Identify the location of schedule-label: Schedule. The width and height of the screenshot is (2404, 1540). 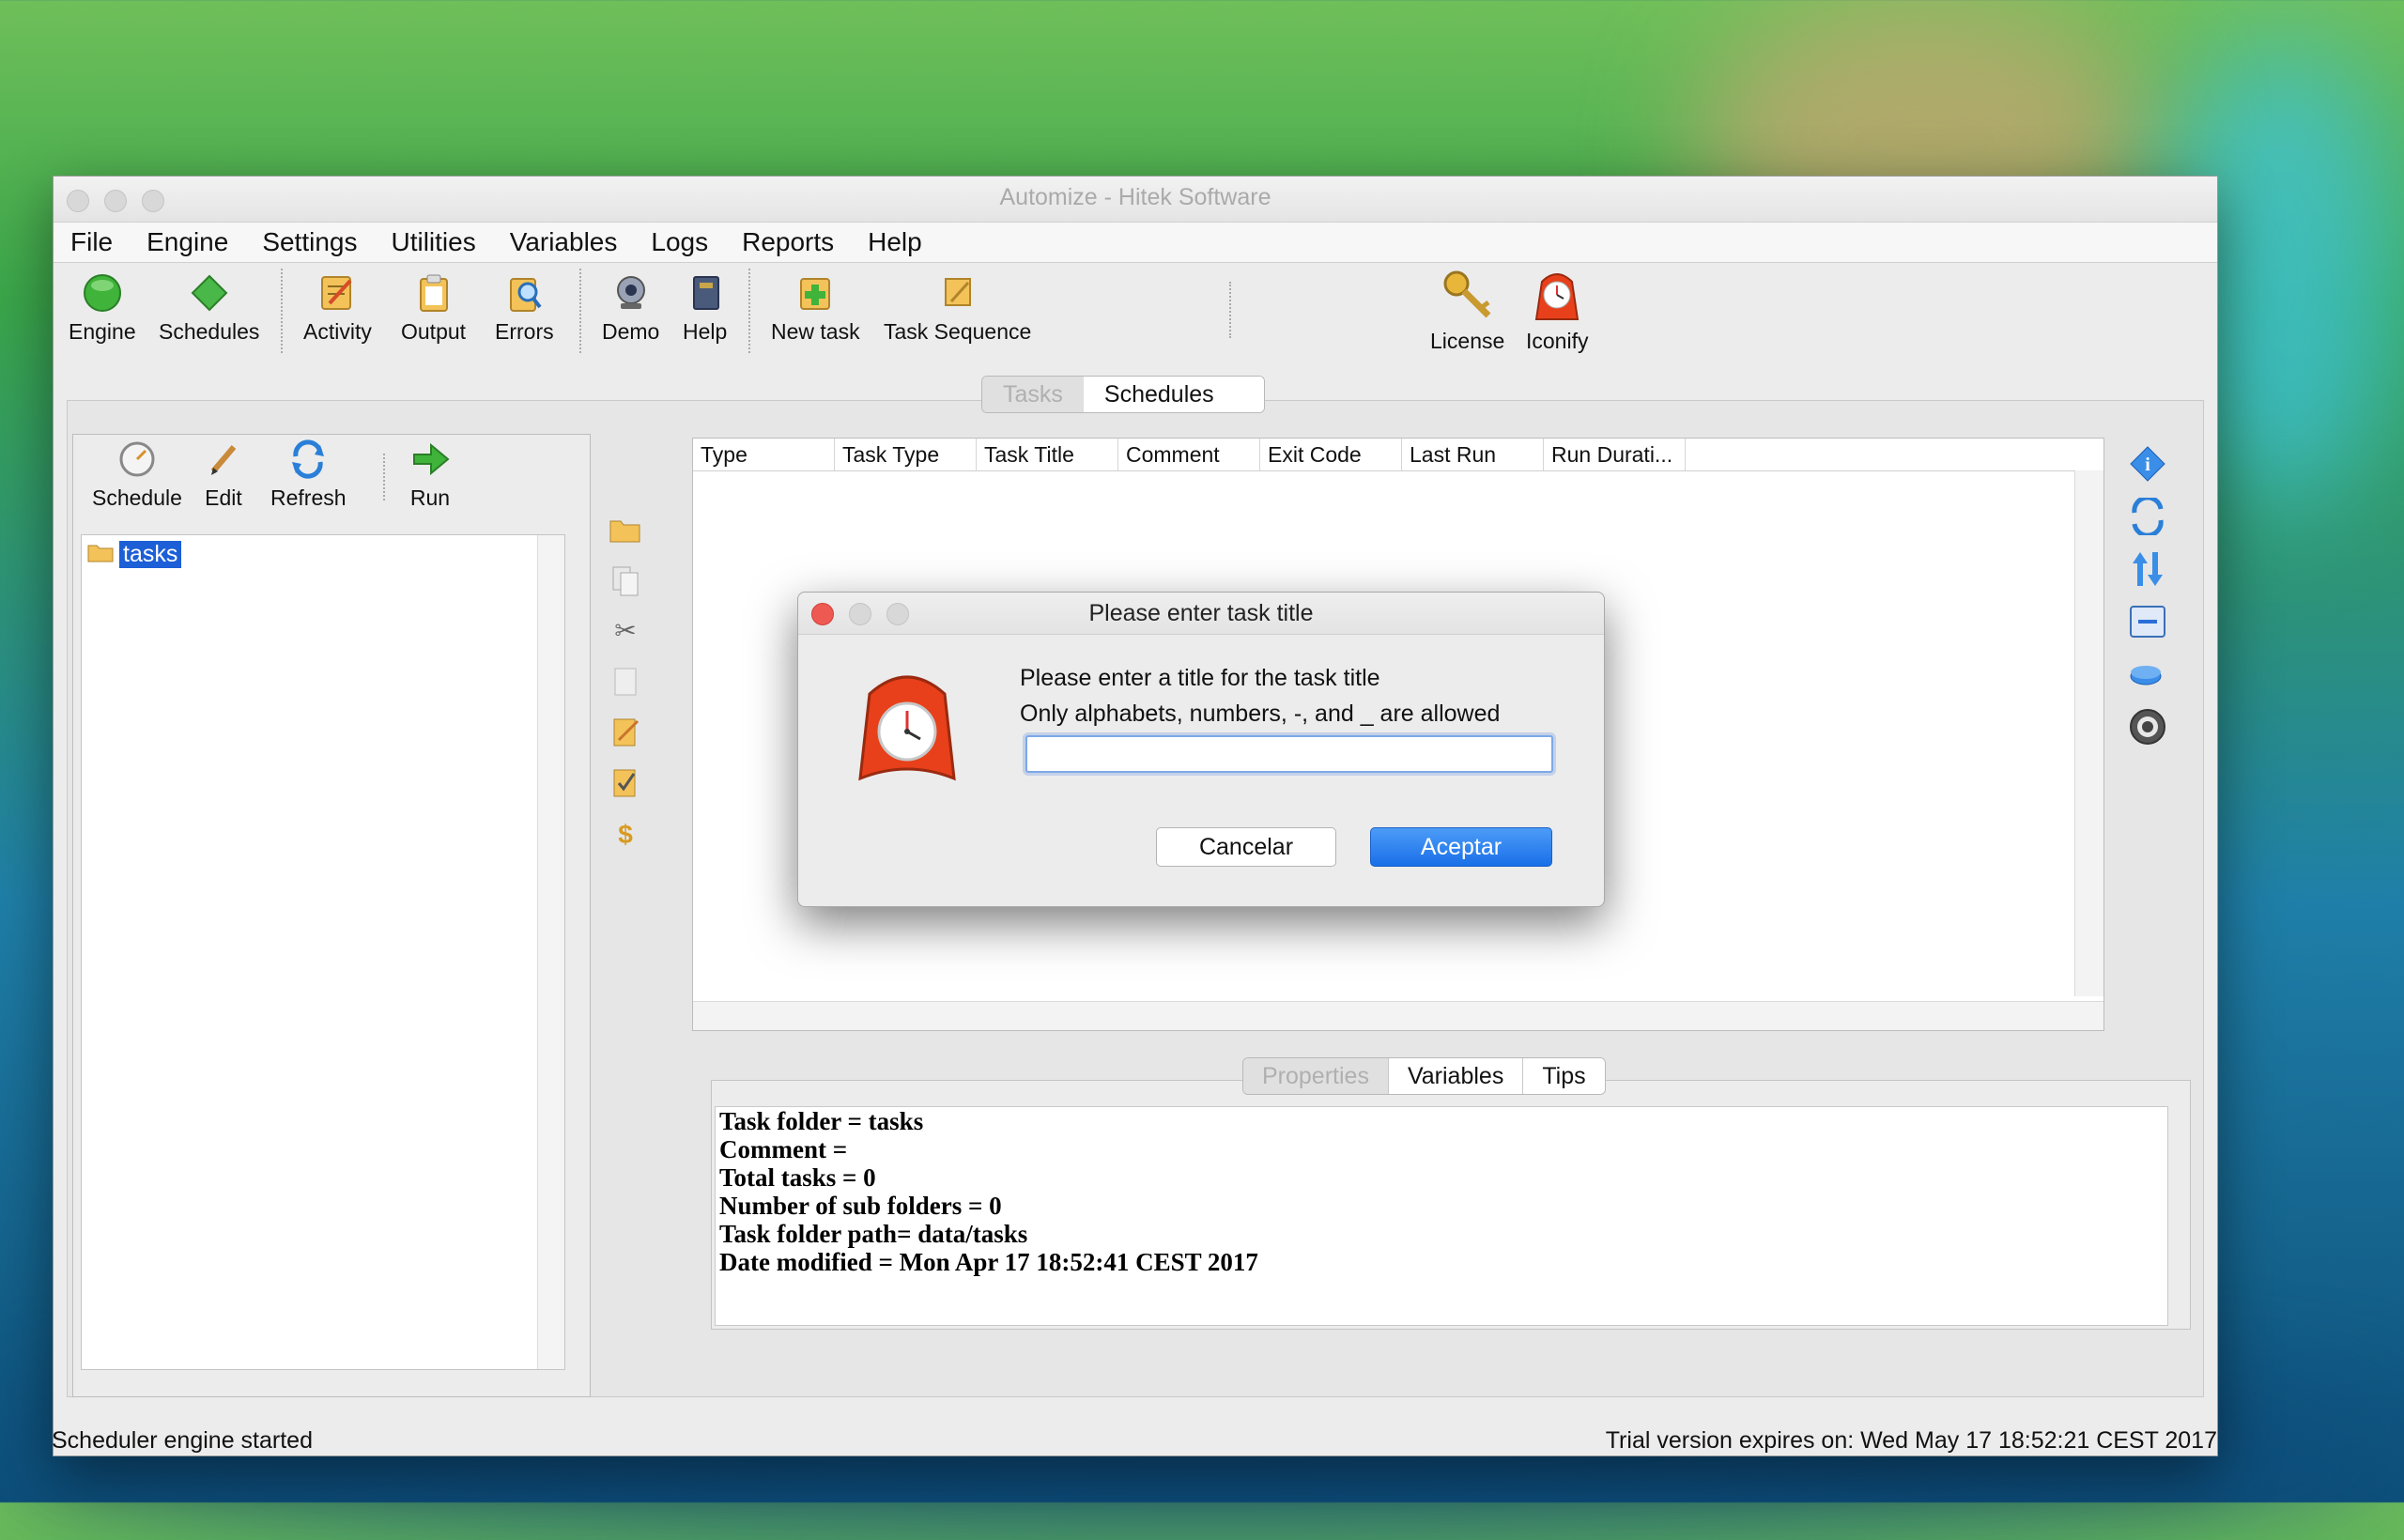
(137, 497).